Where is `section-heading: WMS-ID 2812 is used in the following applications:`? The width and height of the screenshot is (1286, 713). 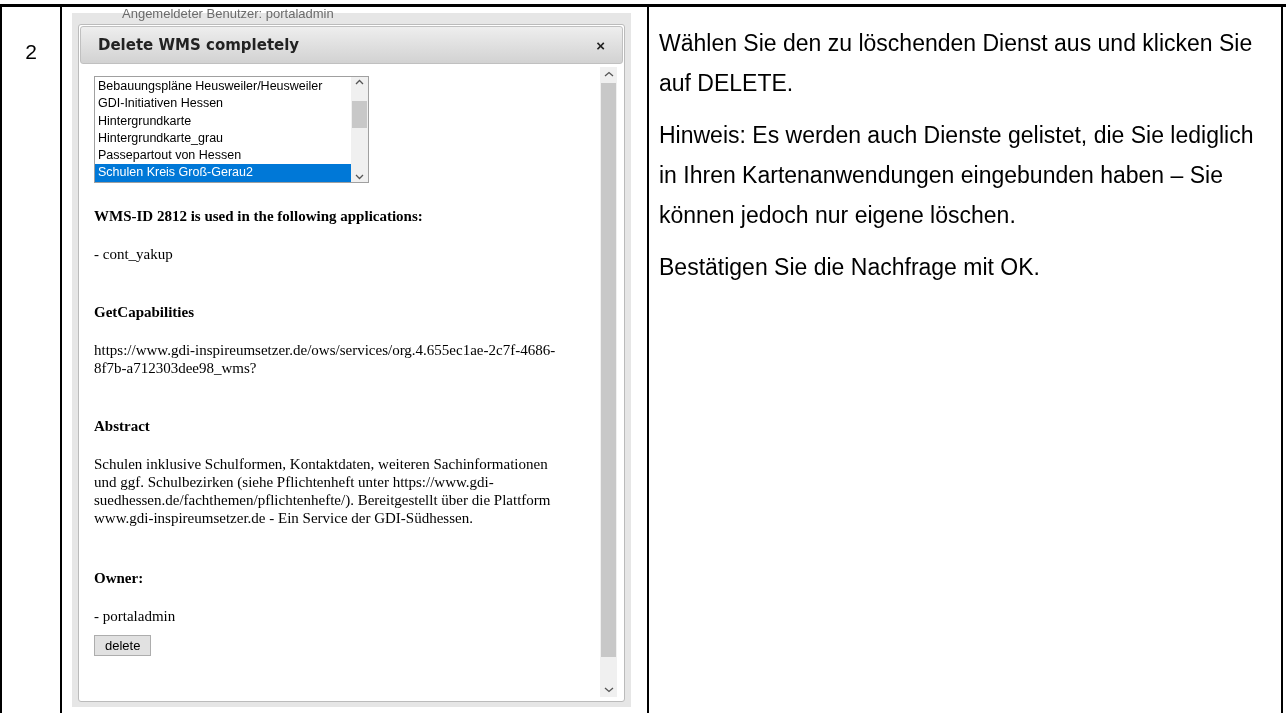
section-heading: WMS-ID 2812 is used in the following applications: is located at coordinates (259, 216).